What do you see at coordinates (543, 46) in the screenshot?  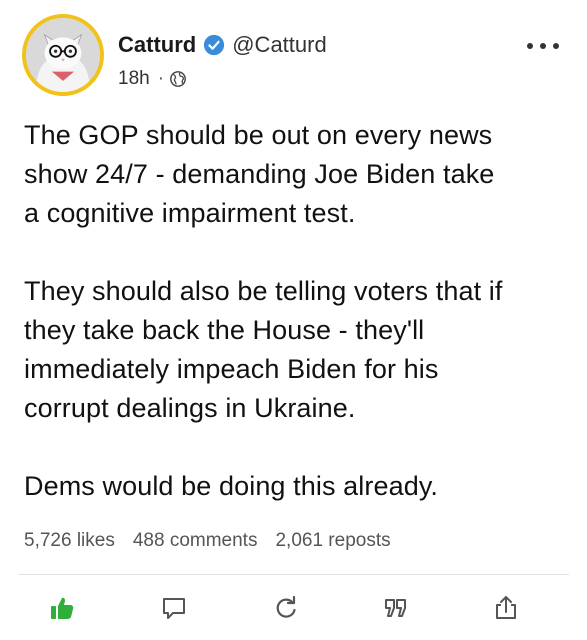 I see `more-options-icon` at bounding box center [543, 46].